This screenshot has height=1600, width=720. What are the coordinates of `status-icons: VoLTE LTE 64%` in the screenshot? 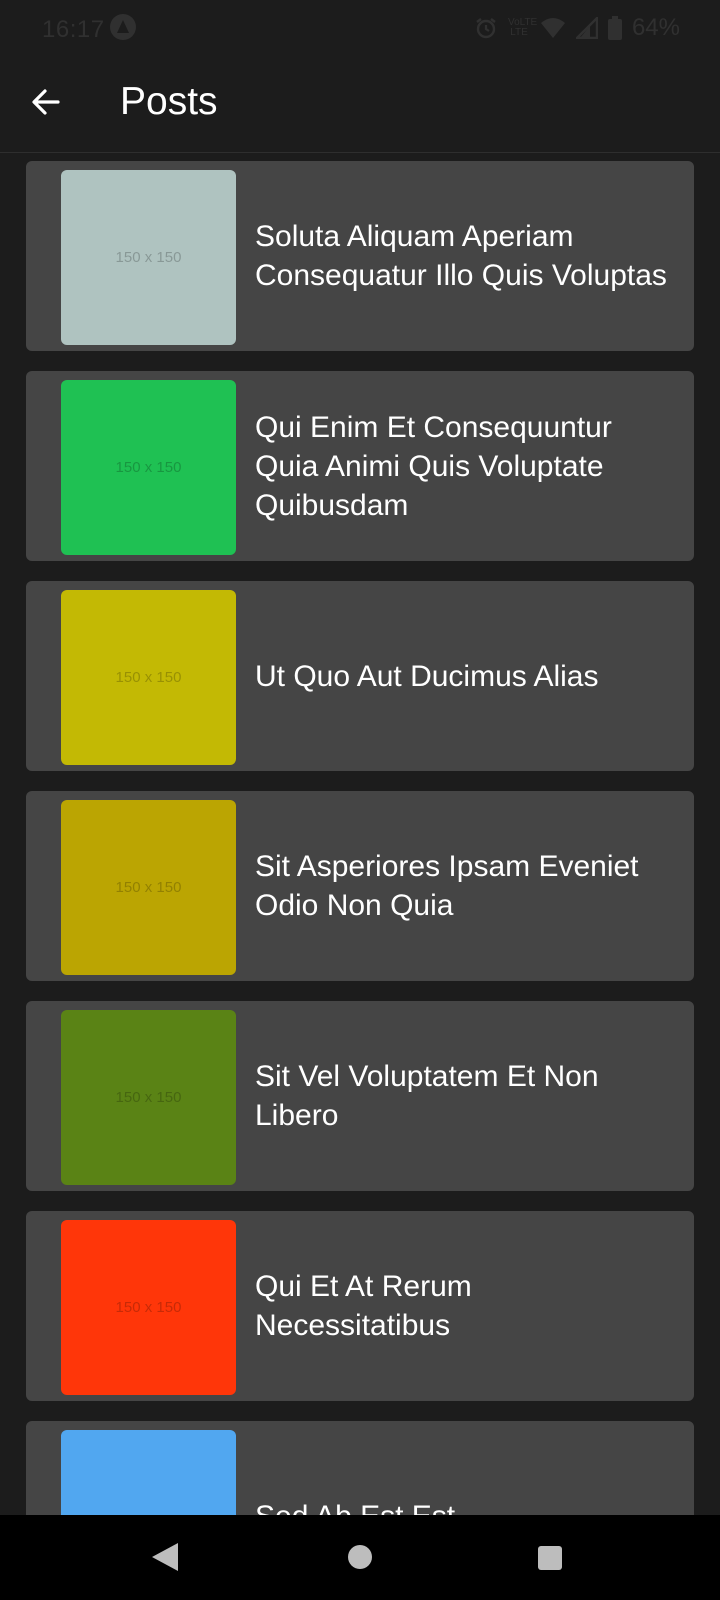 It's located at (577, 28).